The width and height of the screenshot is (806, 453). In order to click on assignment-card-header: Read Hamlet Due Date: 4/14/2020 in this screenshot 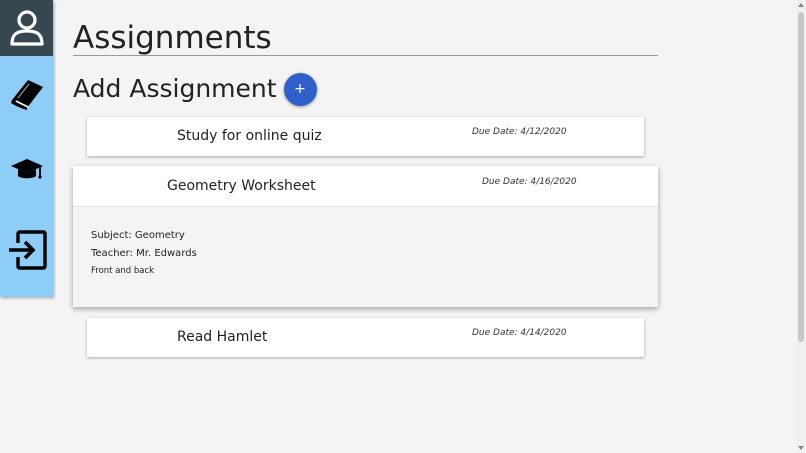, I will do `click(365, 337)`.